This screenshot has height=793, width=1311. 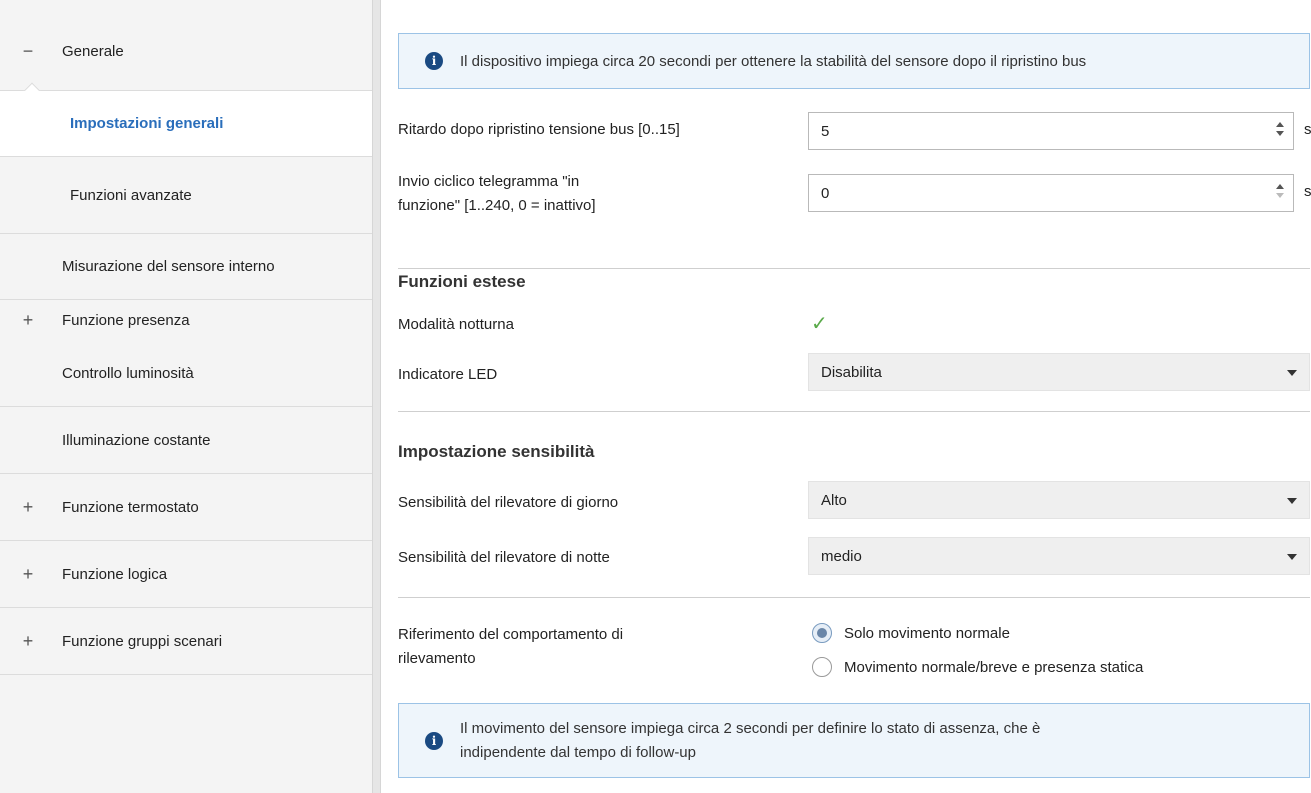 I want to click on sidebar-item-label: Funzione termostato, so click(x=130, y=507).